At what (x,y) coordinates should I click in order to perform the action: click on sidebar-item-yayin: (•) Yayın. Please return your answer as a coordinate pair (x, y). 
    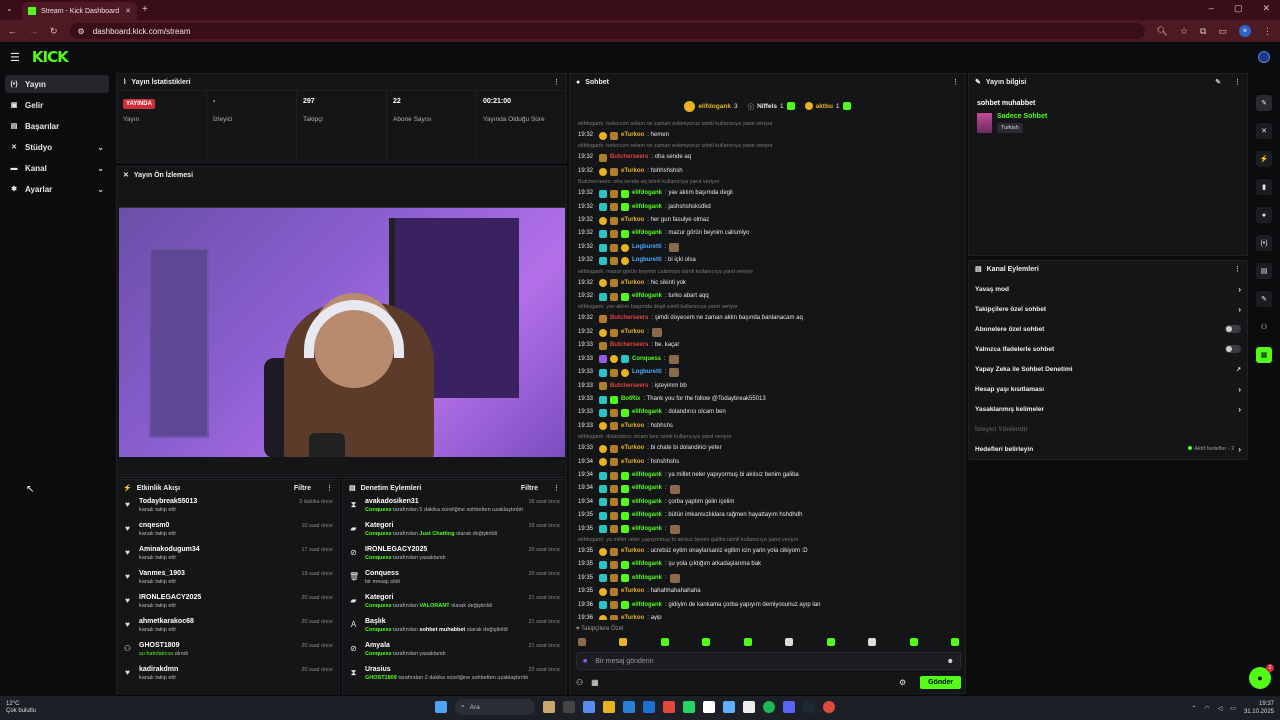
    Looking at the image, I should click on (57, 84).